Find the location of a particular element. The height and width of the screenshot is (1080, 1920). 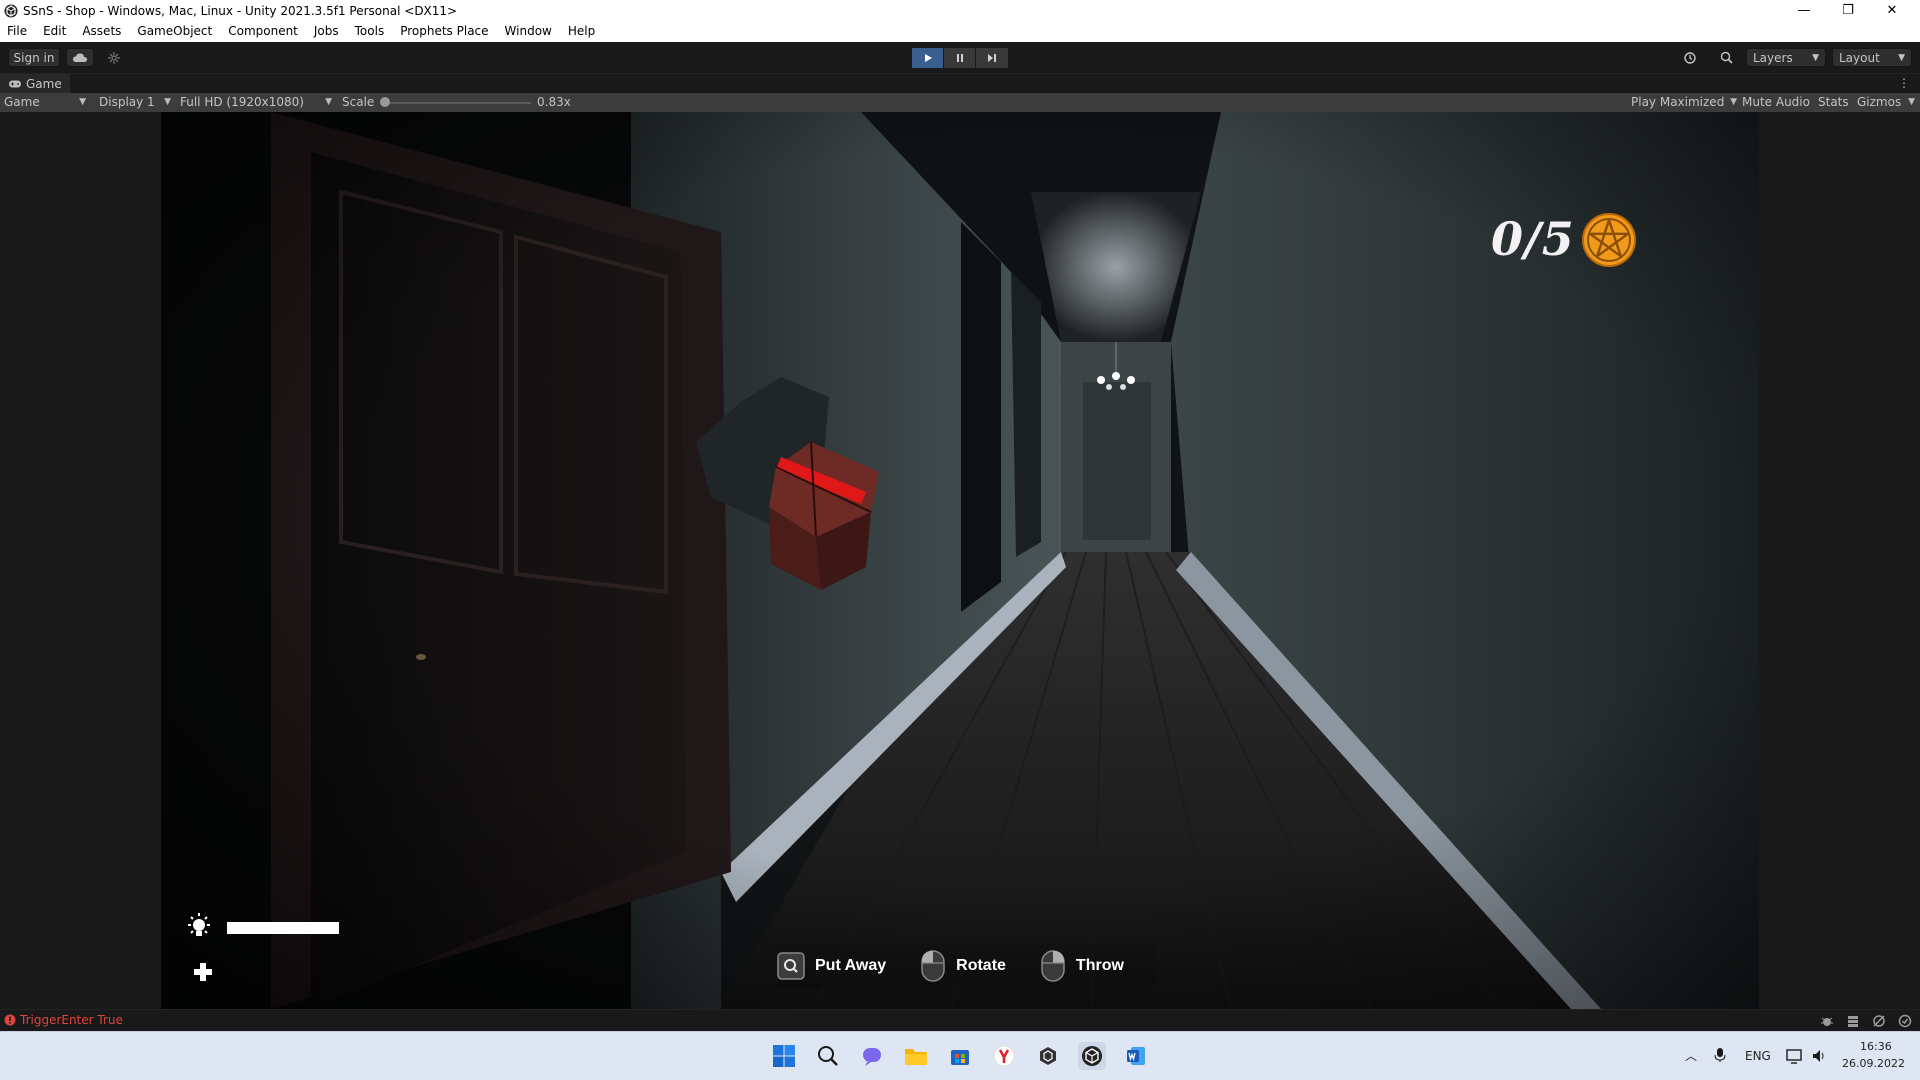

chat-taskbar-button is located at coordinates (872, 1056).